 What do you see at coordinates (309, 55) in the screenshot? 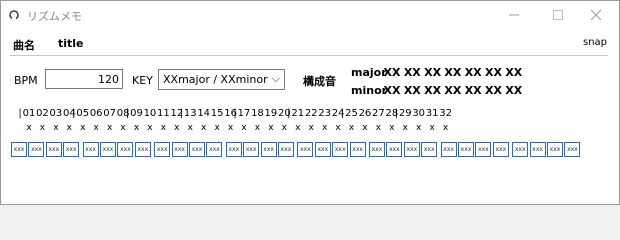
I see `header-divider` at bounding box center [309, 55].